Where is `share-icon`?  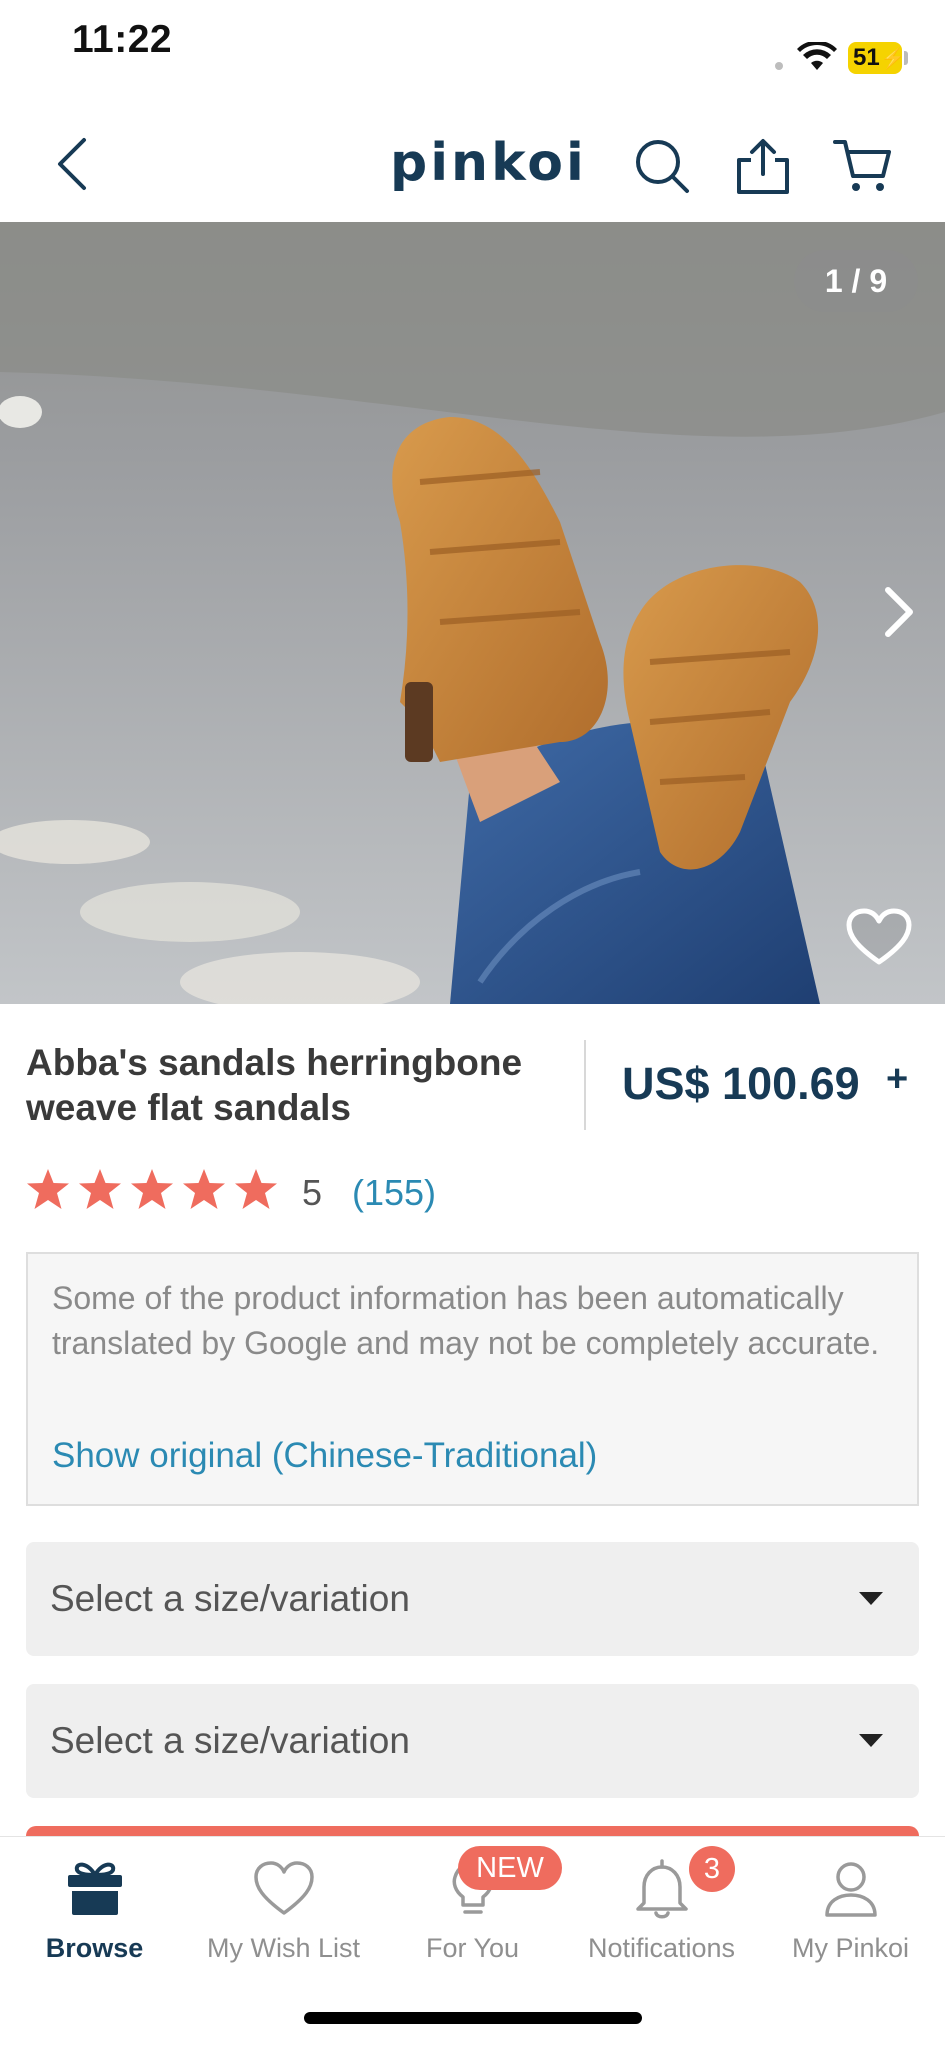
share-icon is located at coordinates (763, 166).